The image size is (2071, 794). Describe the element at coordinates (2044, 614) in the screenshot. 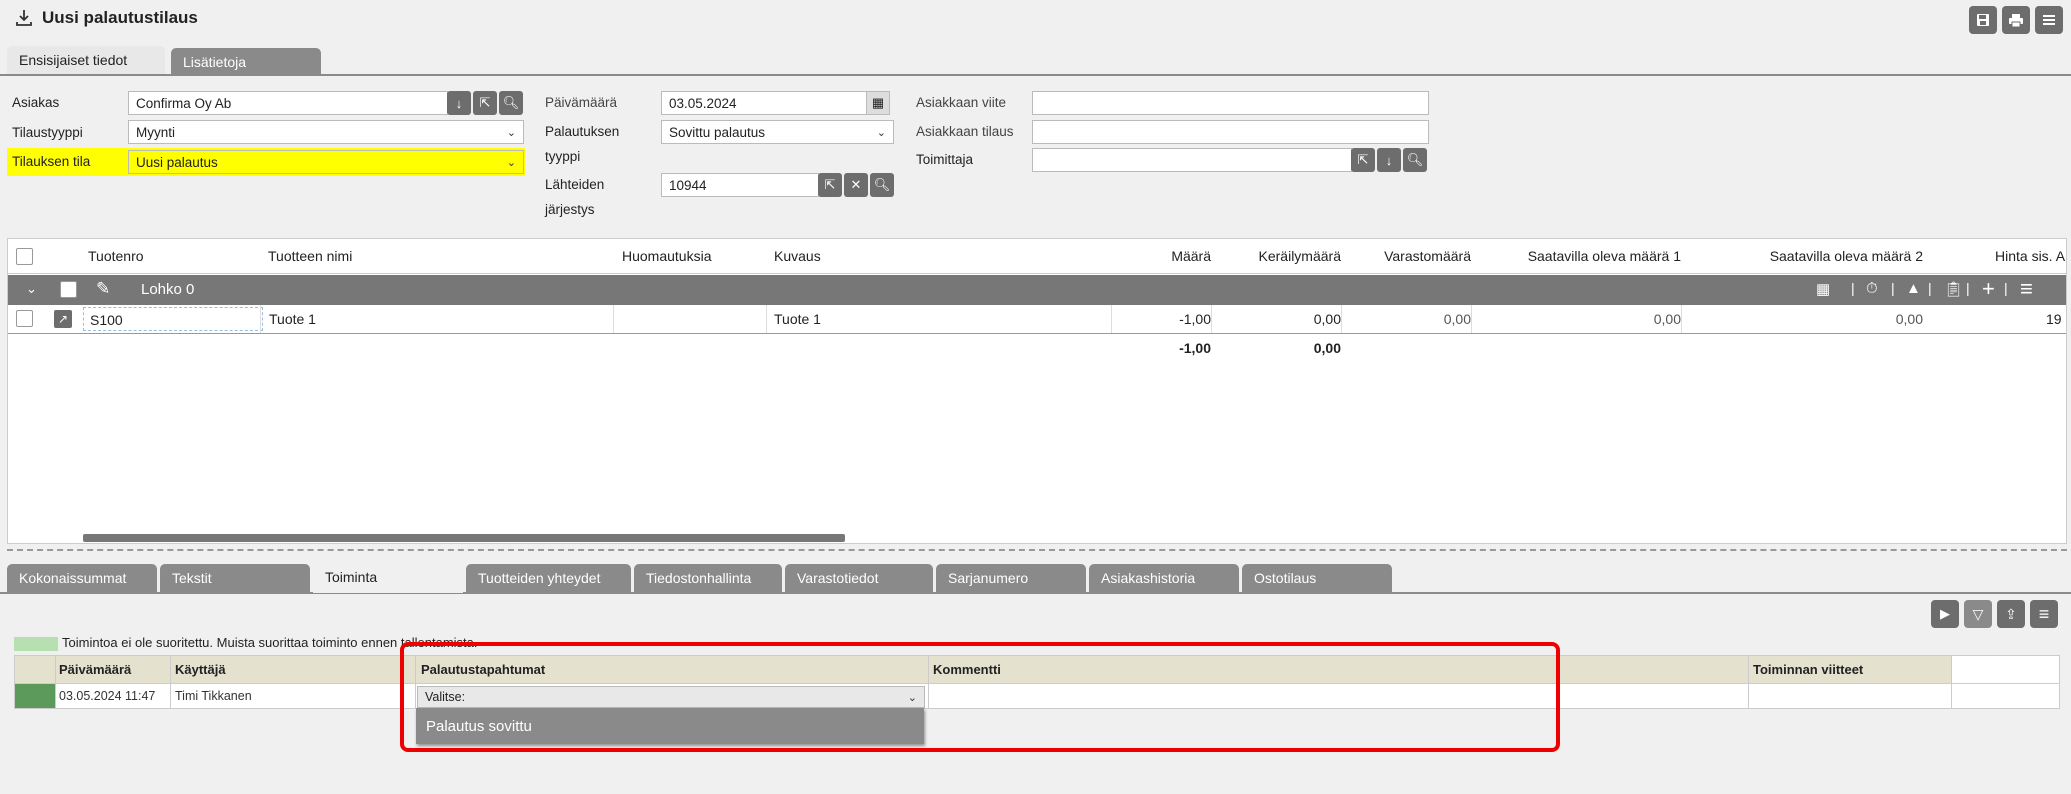

I see `activity-menu-button: ≡` at that location.